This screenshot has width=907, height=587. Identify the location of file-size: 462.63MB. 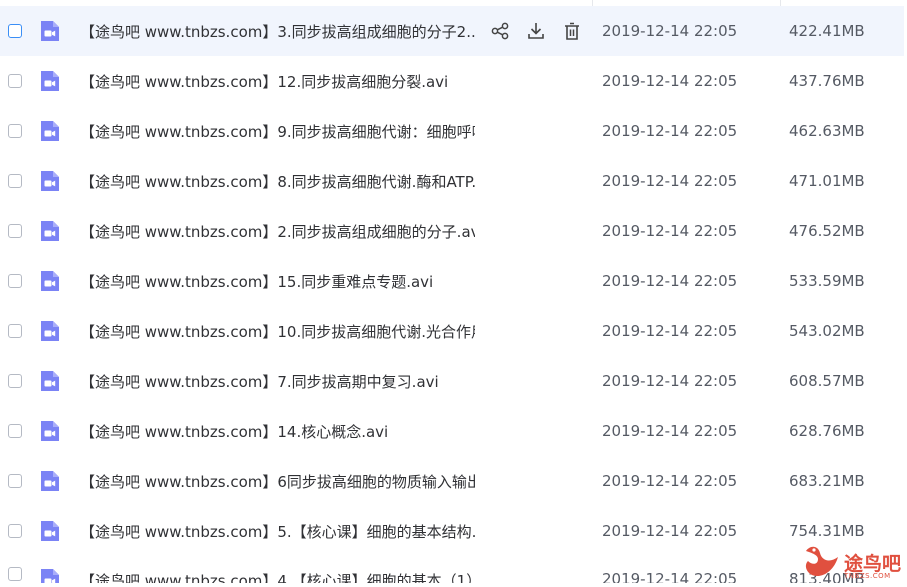
(827, 131).